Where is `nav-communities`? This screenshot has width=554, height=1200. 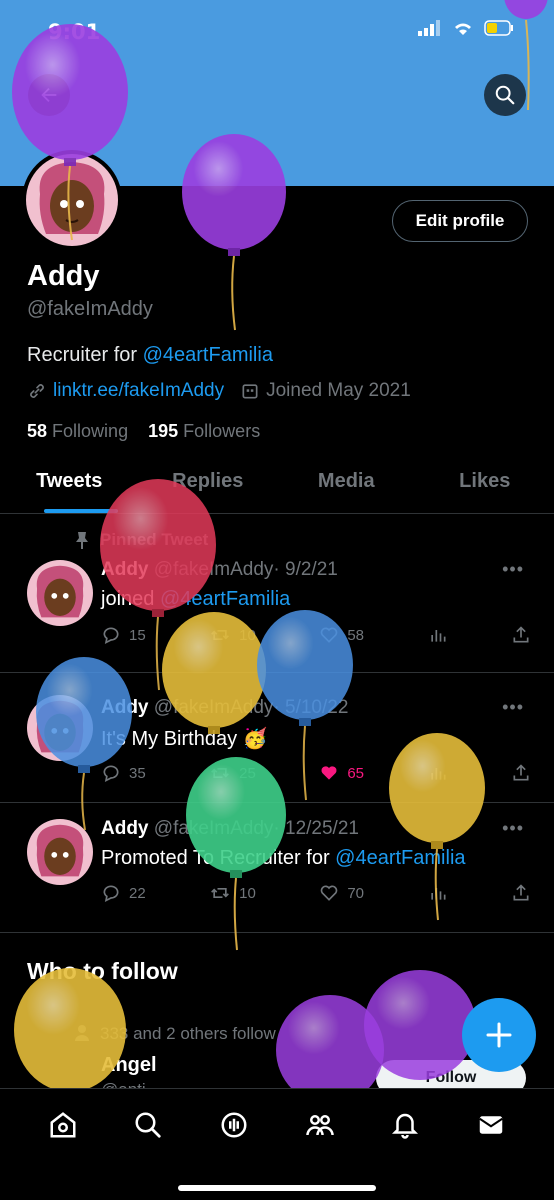 nav-communities is located at coordinates (320, 1125).